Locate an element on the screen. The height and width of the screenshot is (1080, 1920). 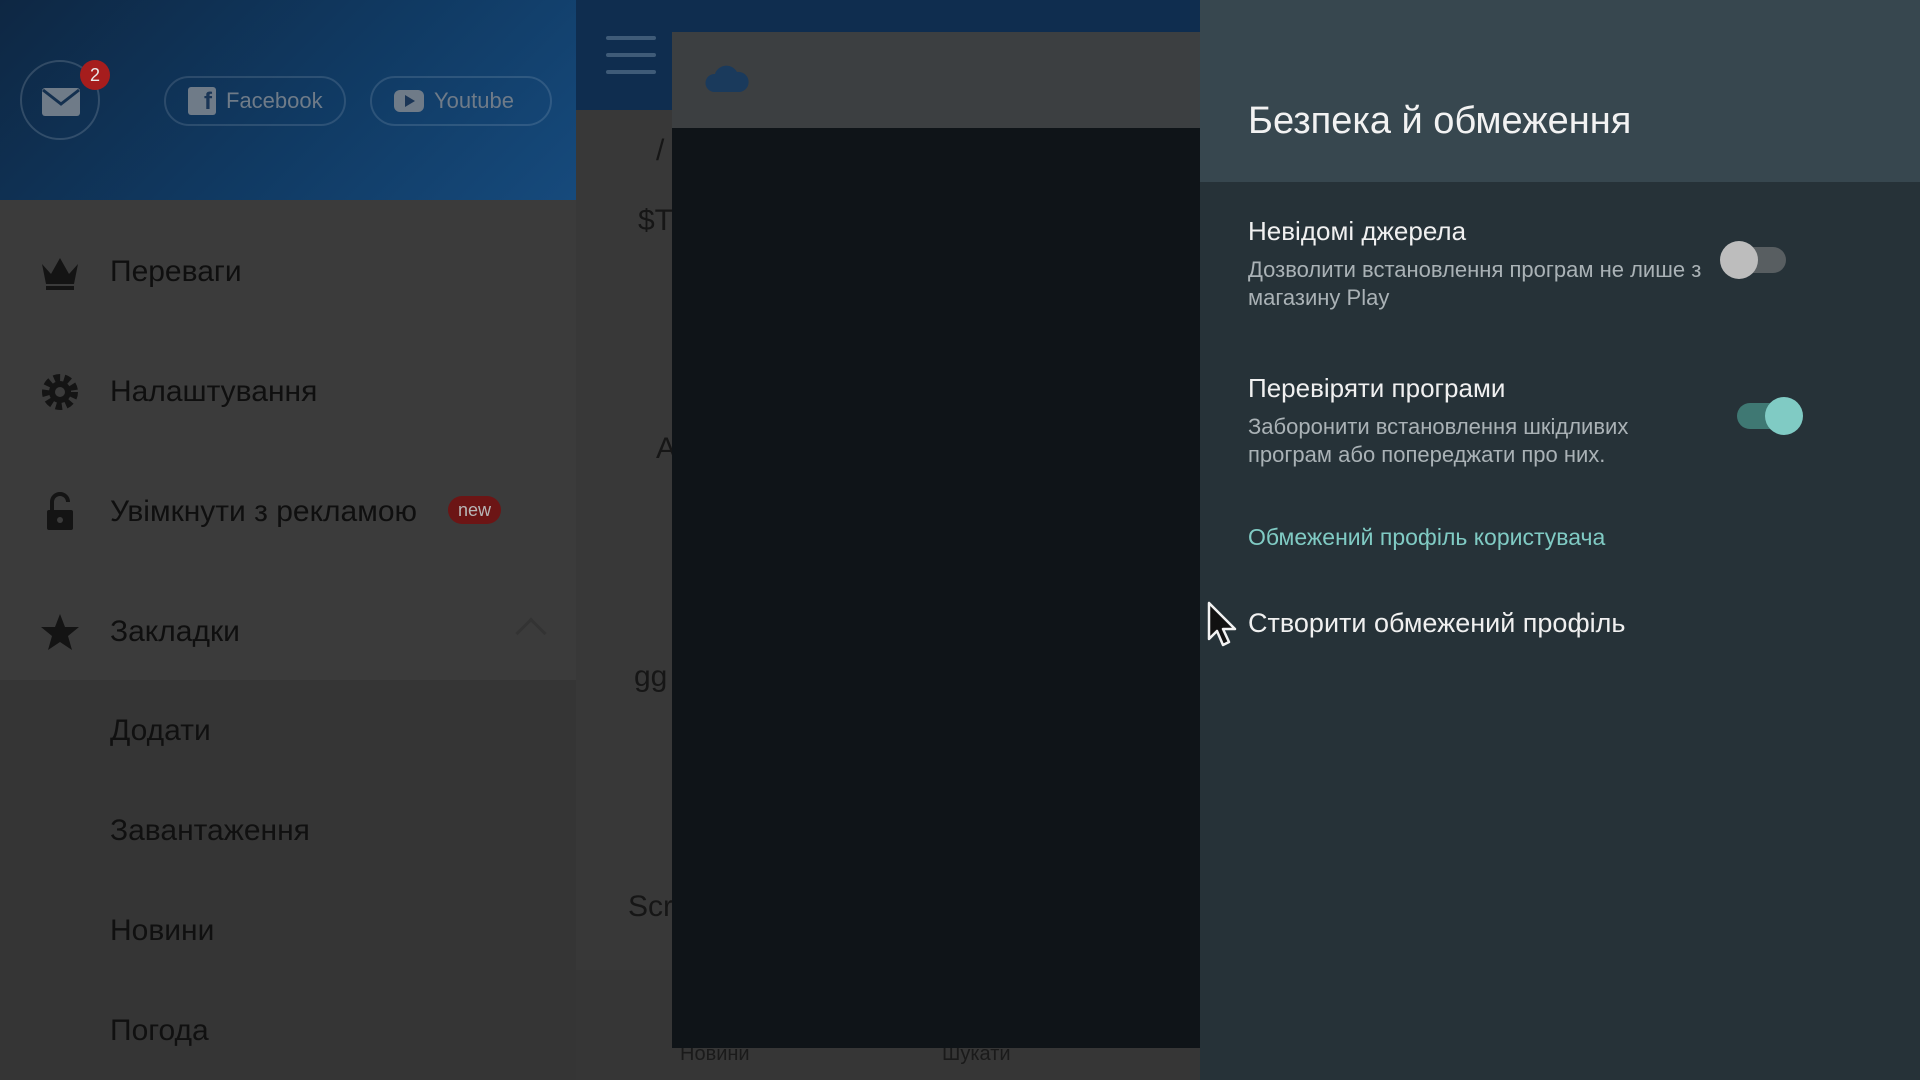
drawer-item-settings: Налаштування is located at coordinates (288, 392).